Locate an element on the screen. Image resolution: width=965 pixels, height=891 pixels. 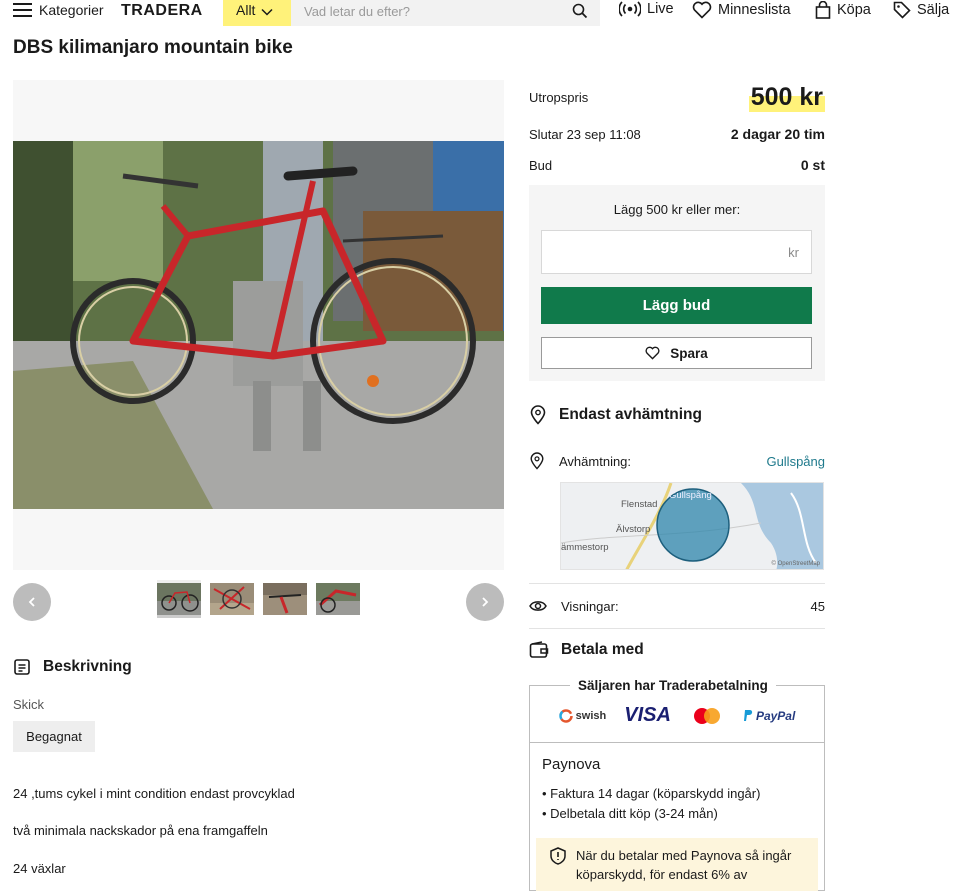
pickup-location-link: Gullspång is located at coordinates (795, 461).